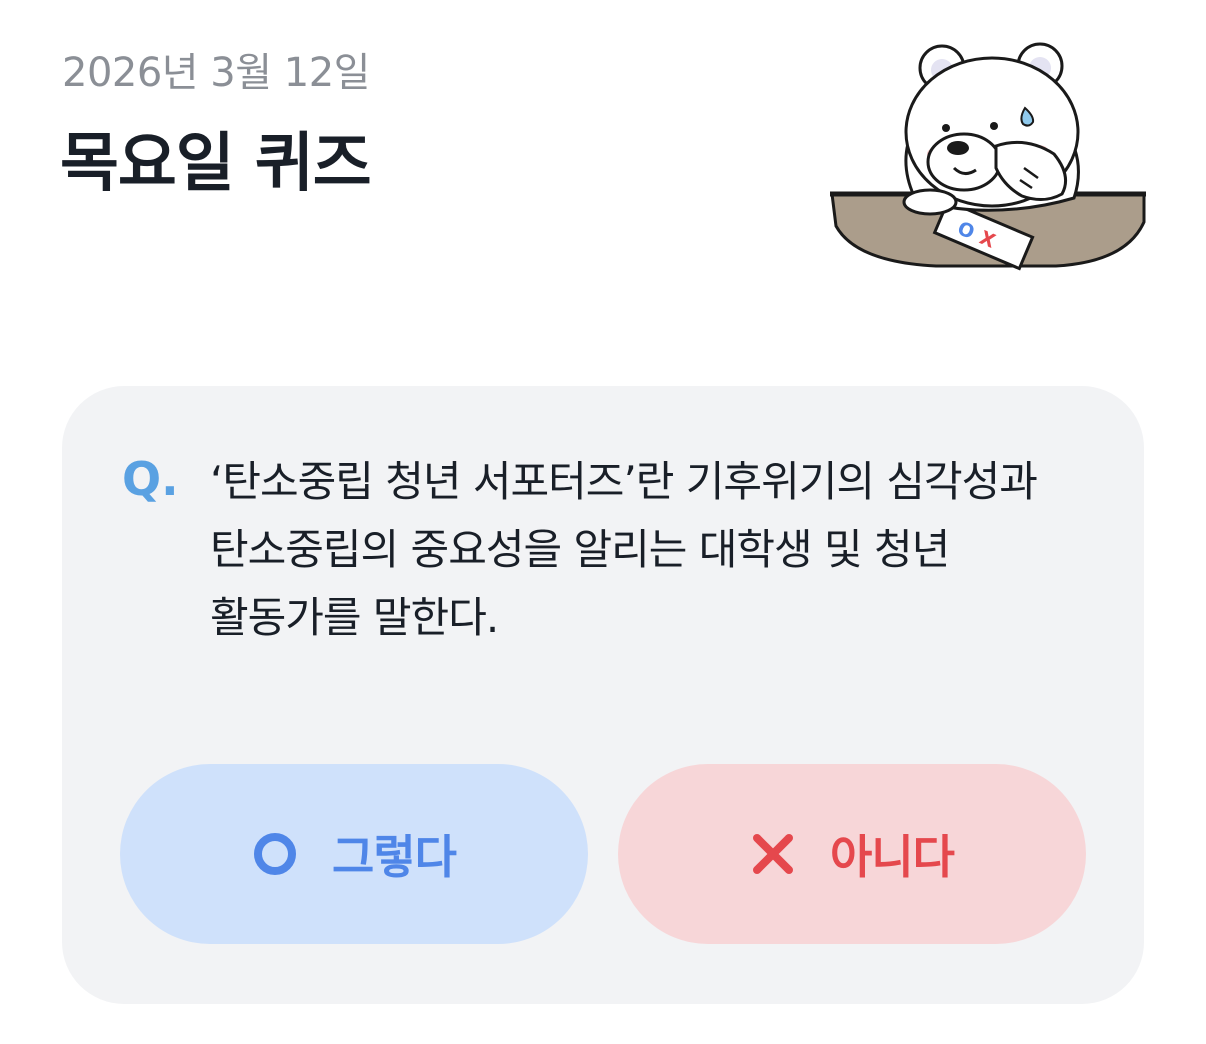 The height and width of the screenshot is (1044, 1206). Describe the element at coordinates (892, 857) in the screenshot. I see `answer-no-label: 아니다` at that location.